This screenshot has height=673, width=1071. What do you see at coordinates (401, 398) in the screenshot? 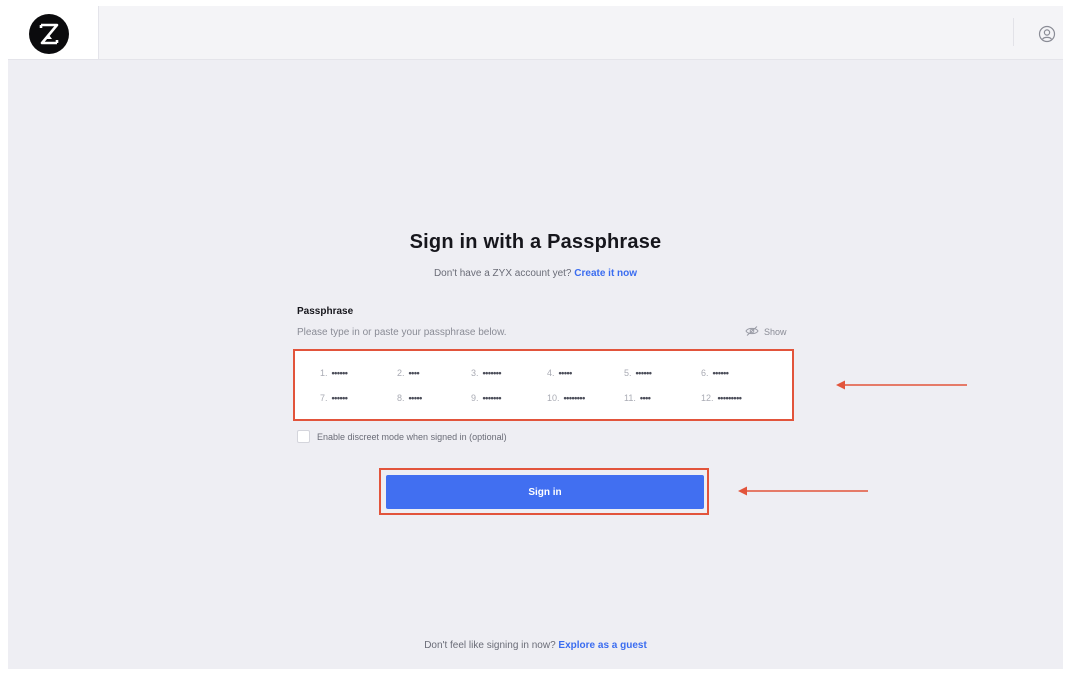
I see `word-number: 8.` at bounding box center [401, 398].